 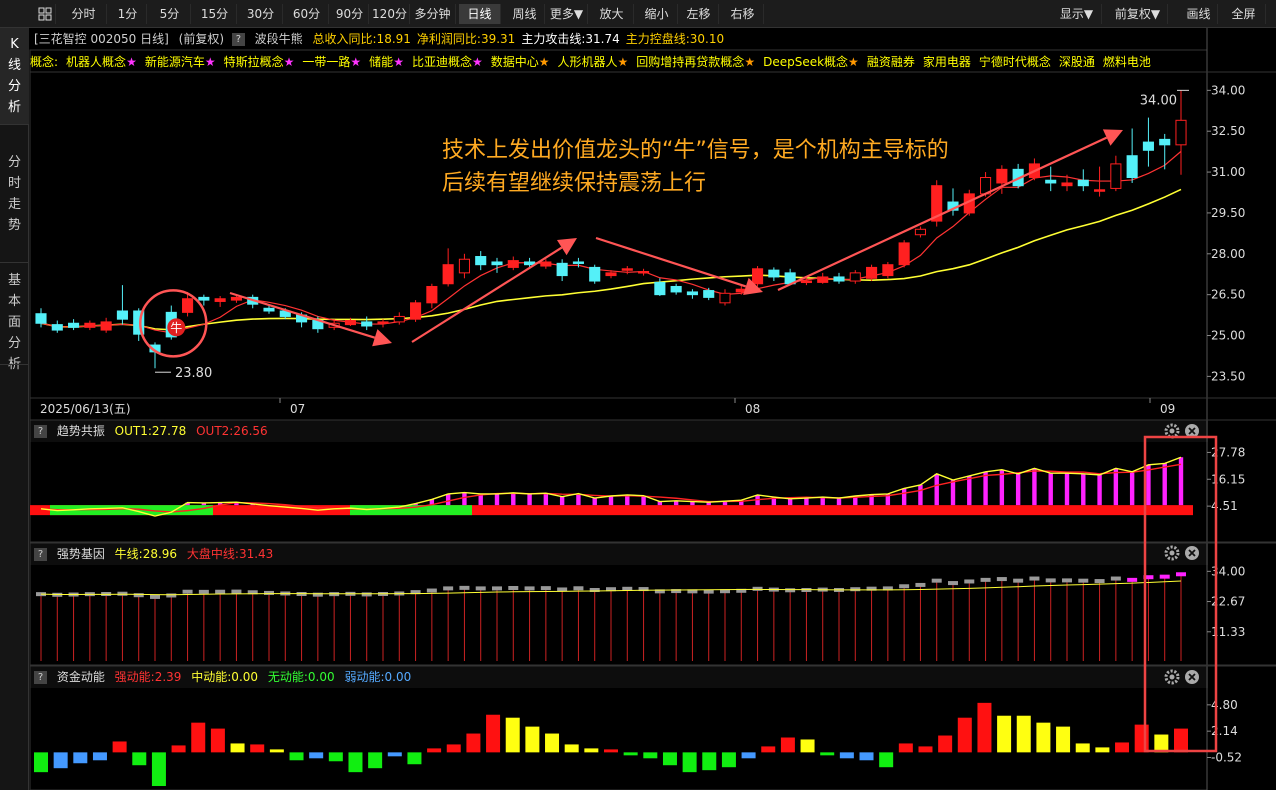 What do you see at coordinates (381, 62) in the screenshot?
I see `concept-tag: 储能` at bounding box center [381, 62].